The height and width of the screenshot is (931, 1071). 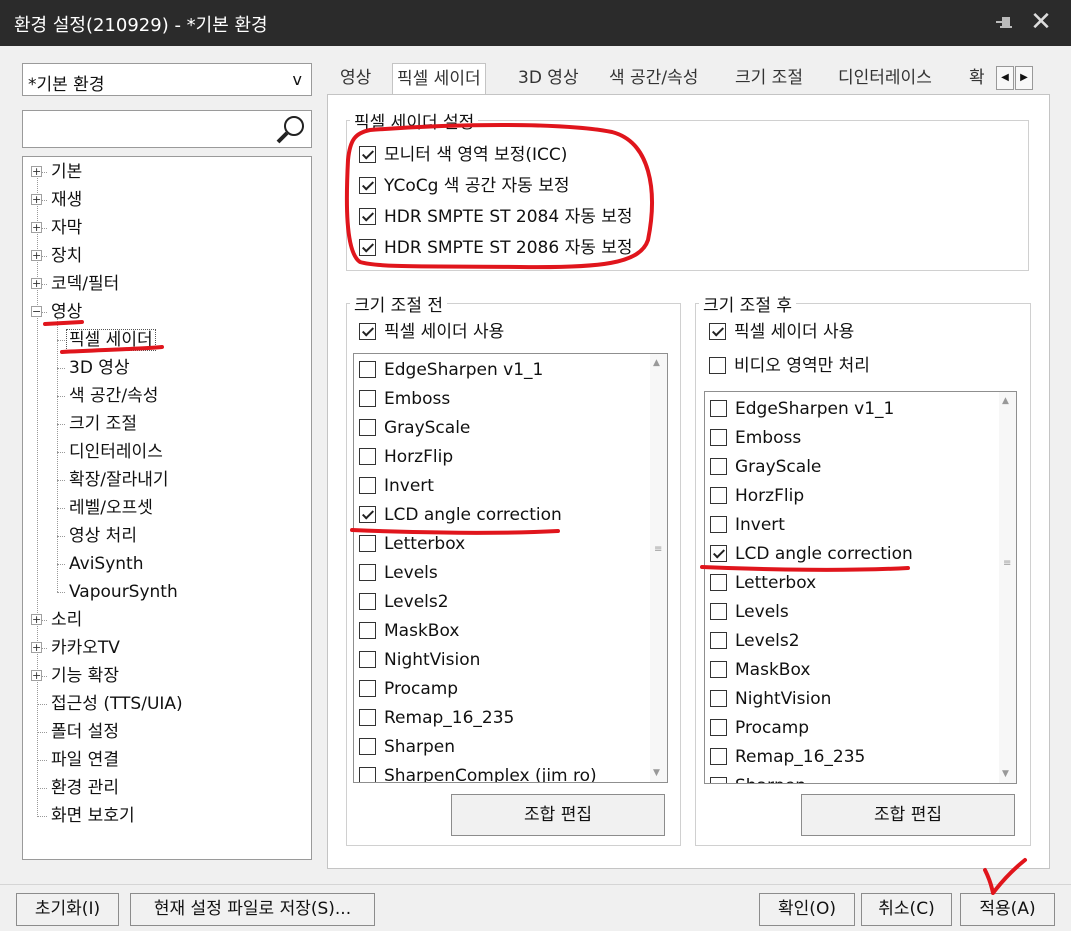 I want to click on tree-child-item: 색 공간/속성, so click(x=113, y=396).